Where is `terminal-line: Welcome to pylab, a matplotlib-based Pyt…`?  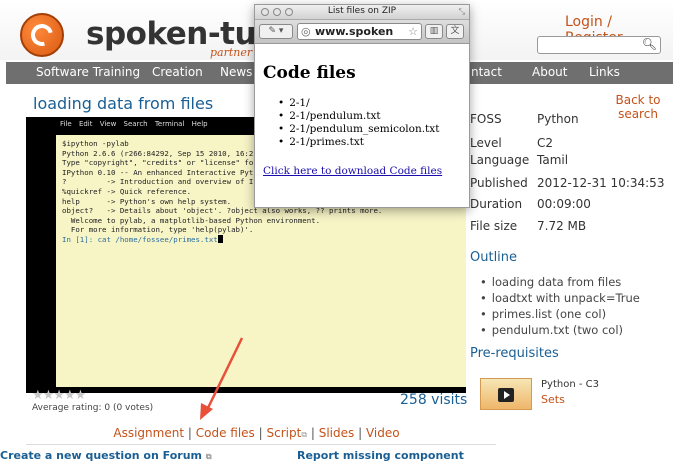
terminal-line: Welcome to pylab, a matplotlib-based Pyt… is located at coordinates (191, 220).